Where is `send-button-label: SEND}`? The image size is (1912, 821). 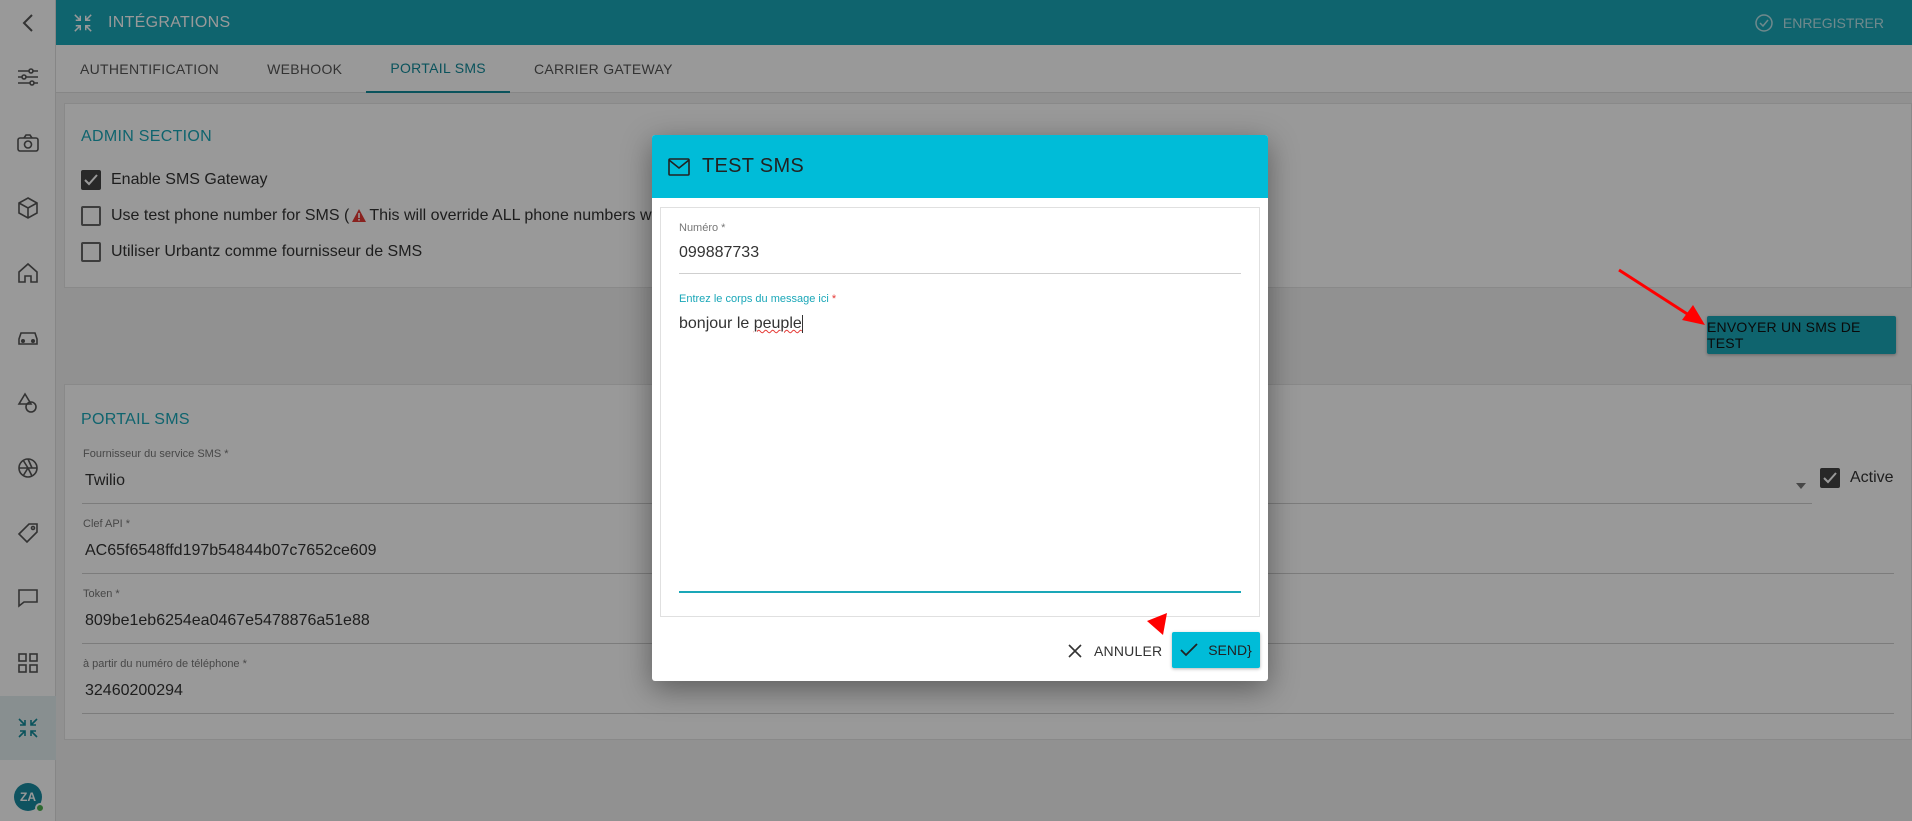 send-button-label: SEND} is located at coordinates (1230, 650).